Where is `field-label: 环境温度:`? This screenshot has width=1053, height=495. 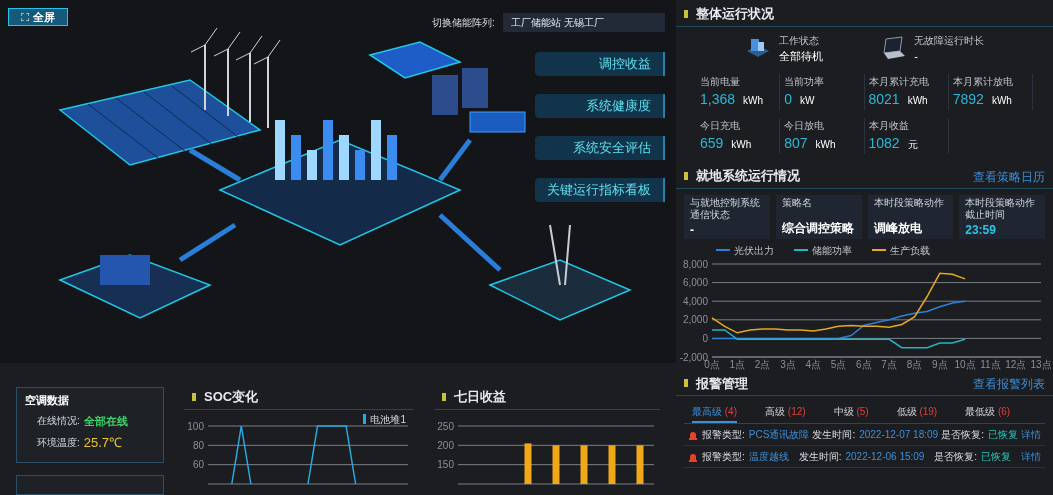 field-label: 环境温度: is located at coordinates (58, 443).